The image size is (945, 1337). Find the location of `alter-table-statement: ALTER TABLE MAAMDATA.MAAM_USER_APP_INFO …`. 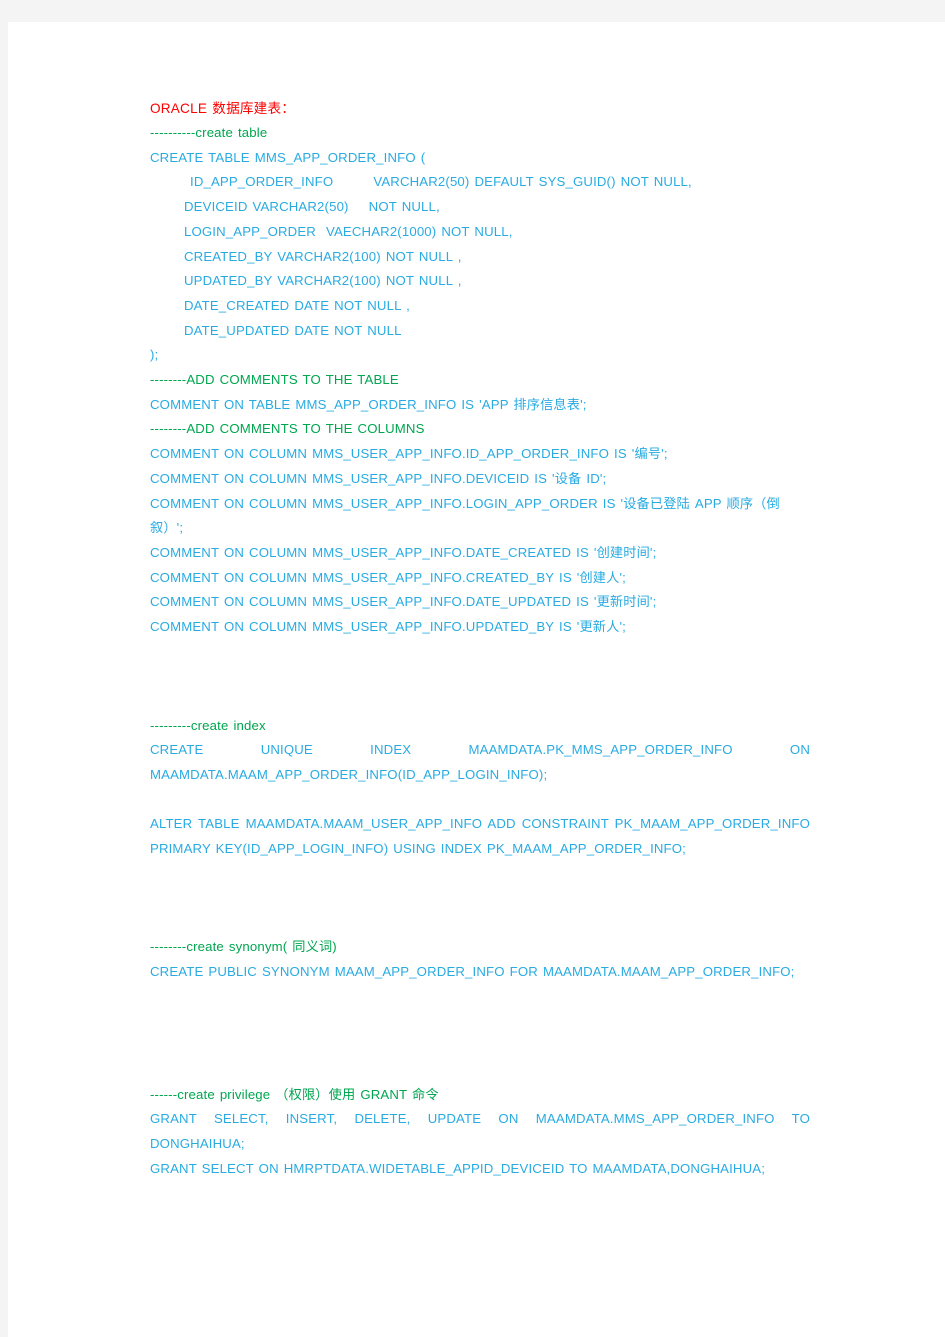

alter-table-statement: ALTER TABLE MAAMDATA.MAAM_USER_APP_INFO … is located at coordinates (483, 835).